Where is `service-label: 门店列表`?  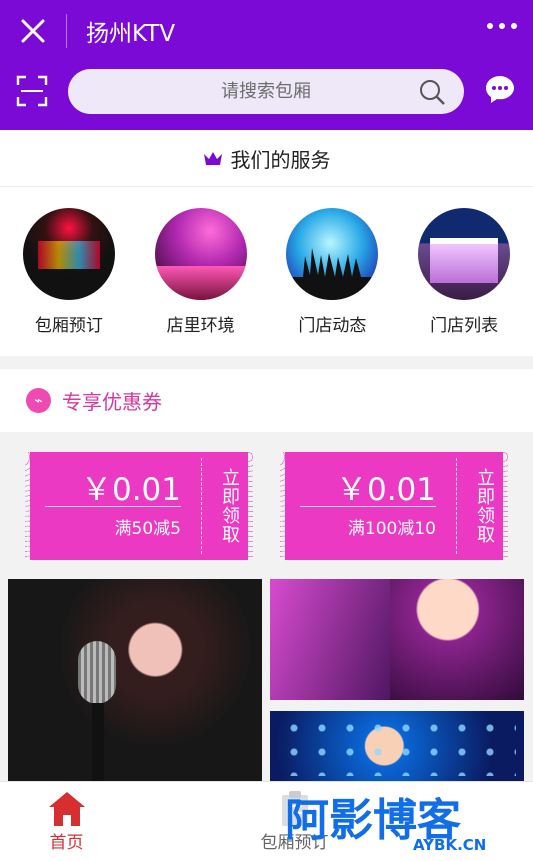 service-label: 门店列表 is located at coordinates (464, 326).